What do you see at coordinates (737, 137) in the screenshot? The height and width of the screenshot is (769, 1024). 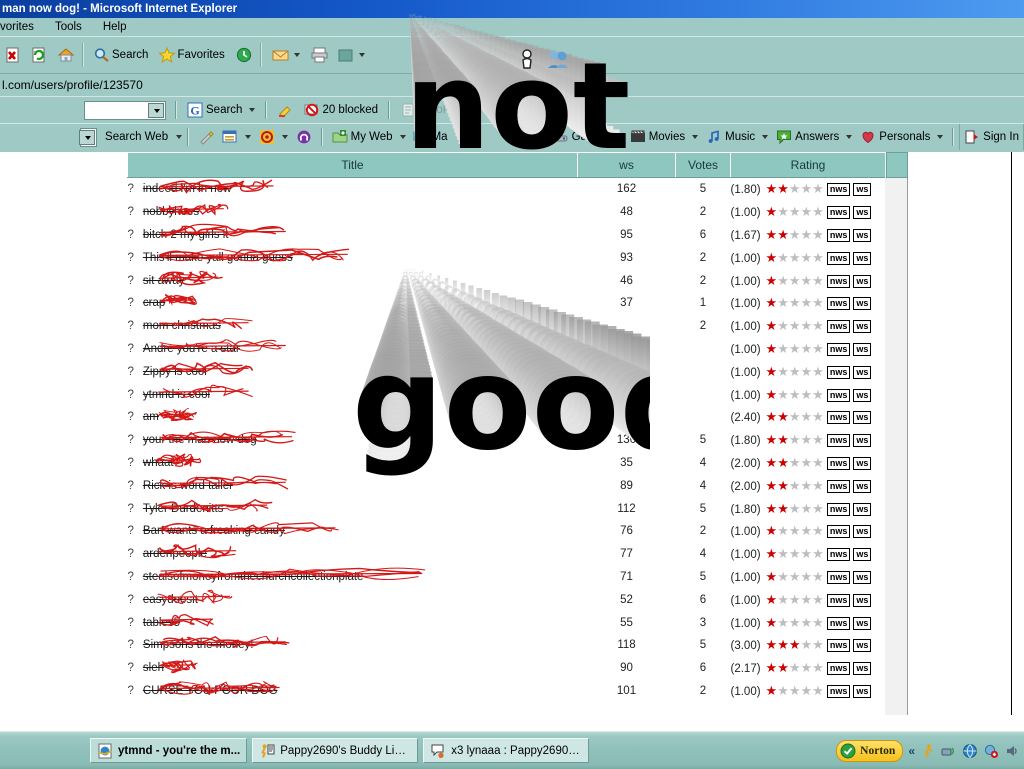 I see `yahoo-item-music: Music` at bounding box center [737, 137].